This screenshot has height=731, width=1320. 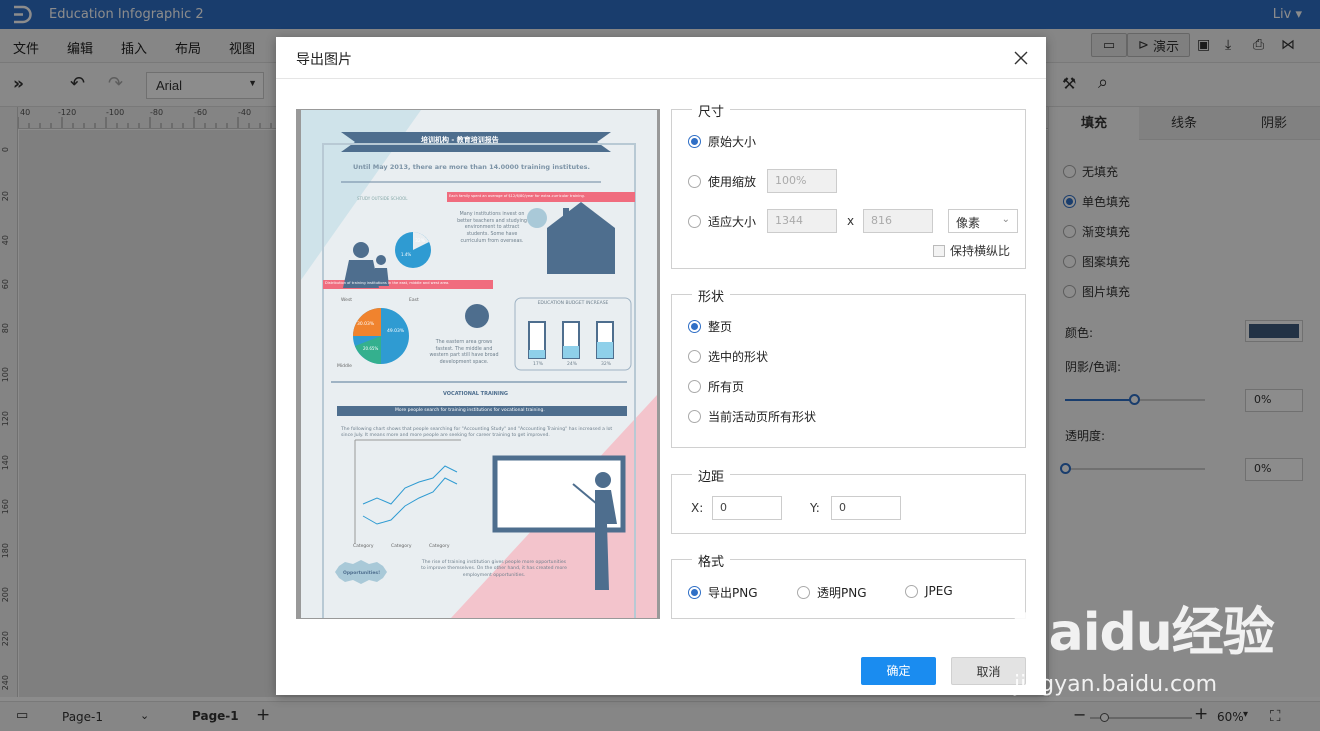 What do you see at coordinates (362, 573) in the screenshot?
I see `preview-opportunities: Opportunities!` at bounding box center [362, 573].